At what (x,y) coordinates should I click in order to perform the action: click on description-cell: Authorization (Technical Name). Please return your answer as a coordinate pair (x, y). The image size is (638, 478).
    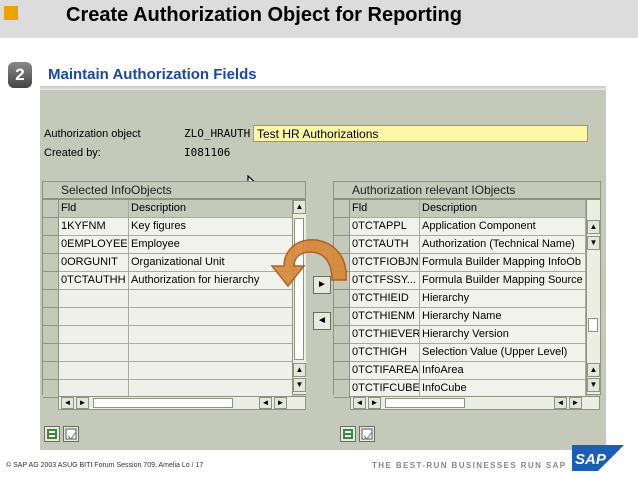
    Looking at the image, I should click on (503, 245).